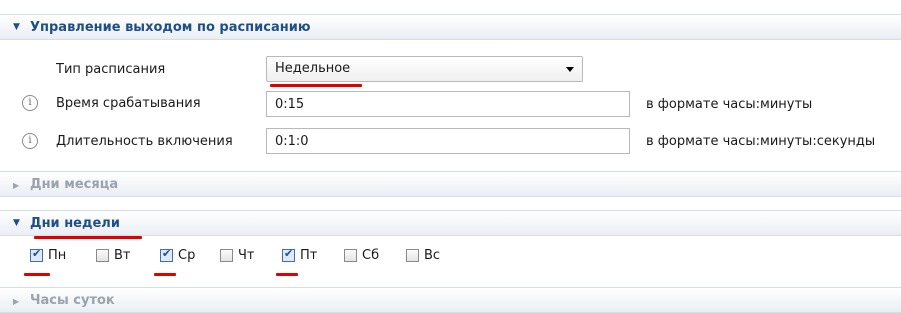  What do you see at coordinates (450, 27) in the screenshot?
I see `schedule-section-header: ▼ Управление выходом по расписанию` at bounding box center [450, 27].